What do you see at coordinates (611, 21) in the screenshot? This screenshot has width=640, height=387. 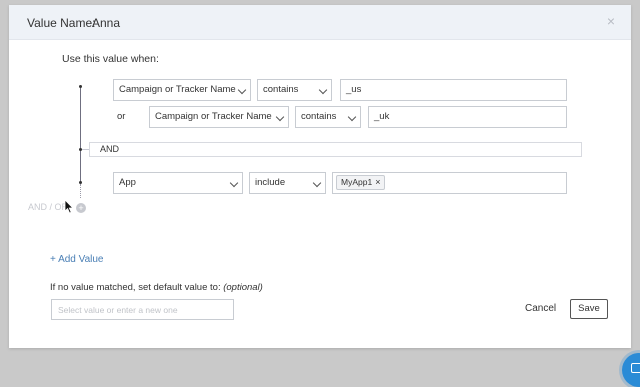 I see `close-icon: ×` at bounding box center [611, 21].